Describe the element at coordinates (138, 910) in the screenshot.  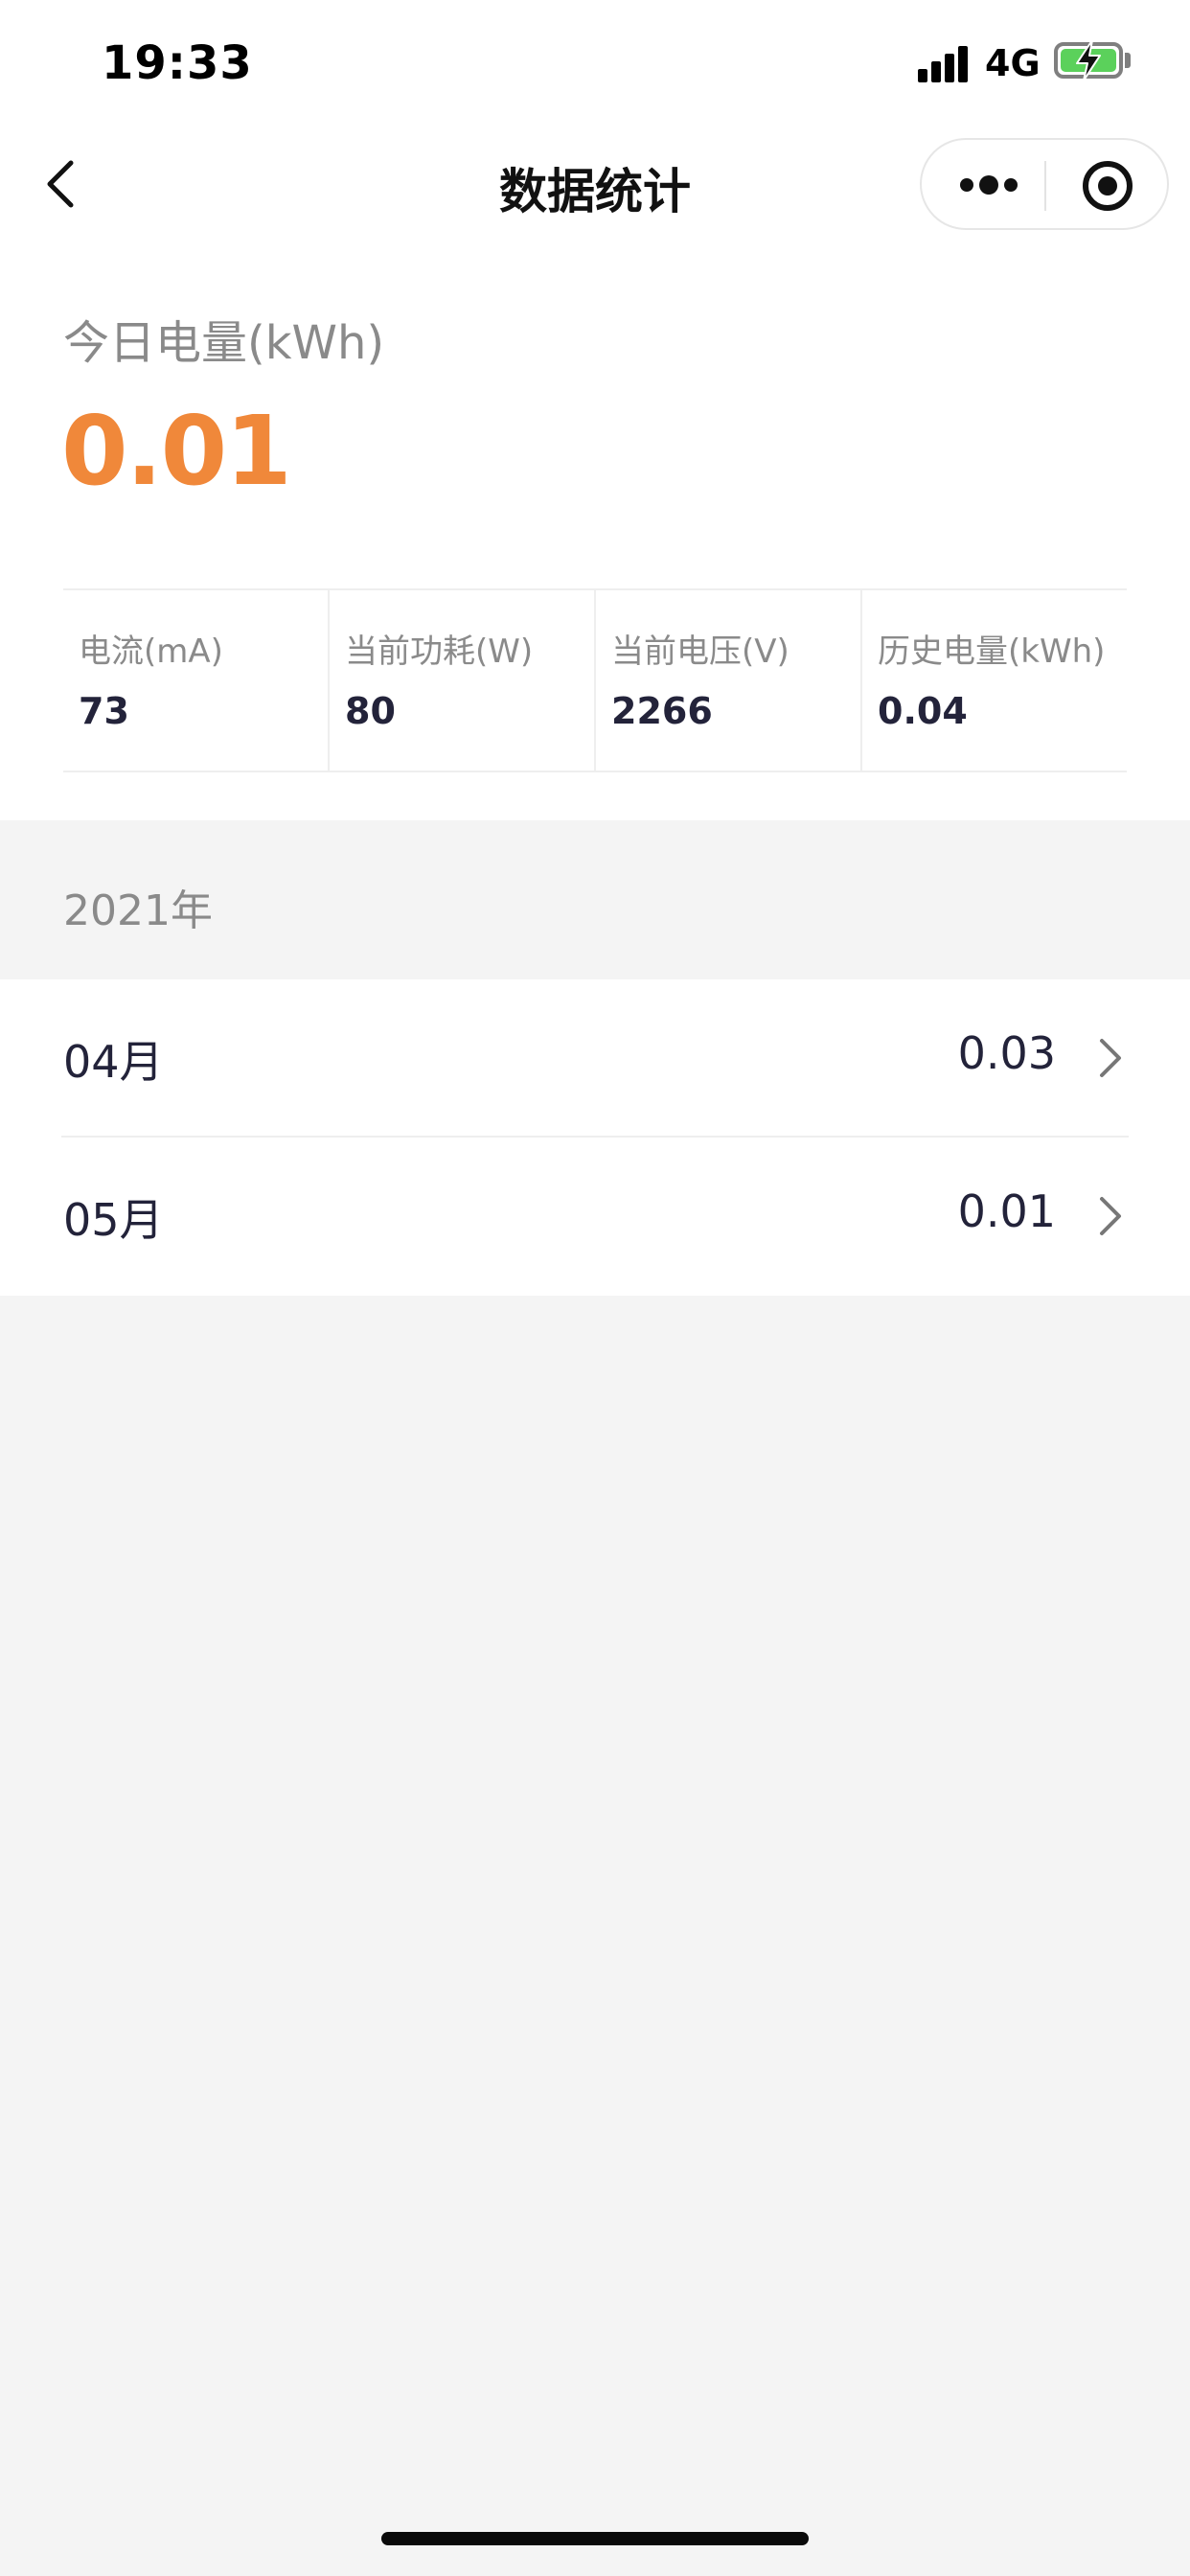
I see `year-label: 2021年` at that location.